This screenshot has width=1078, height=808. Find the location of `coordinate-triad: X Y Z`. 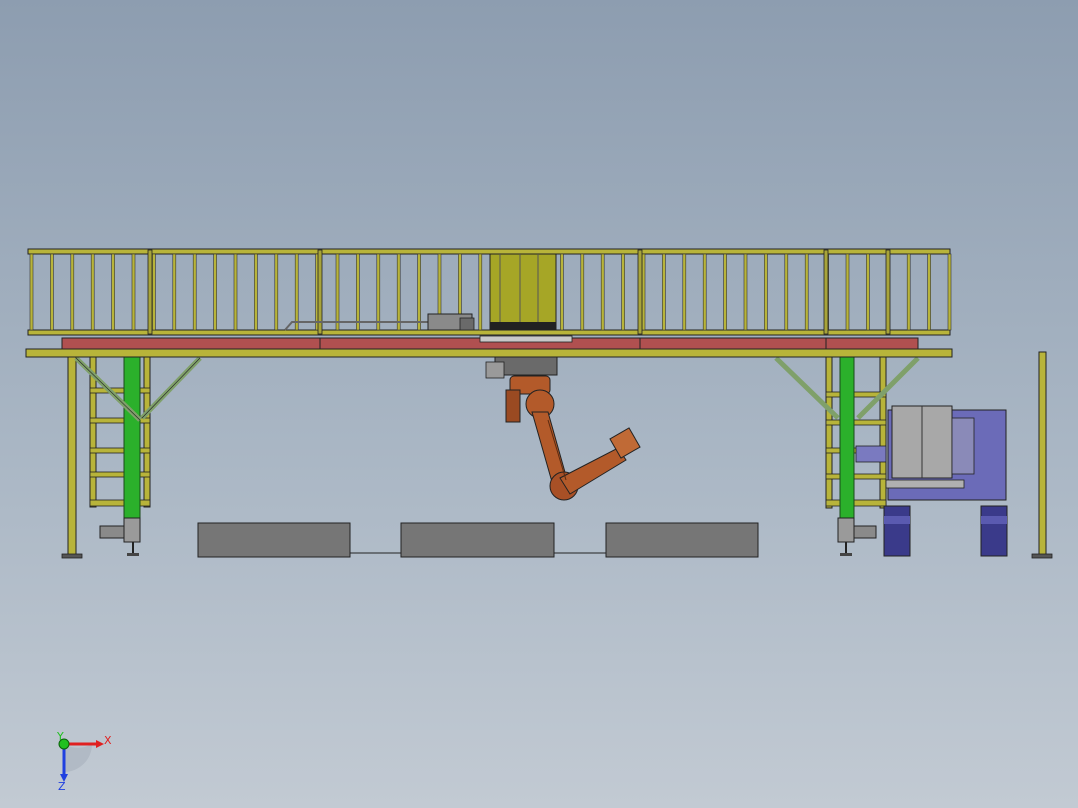

coordinate-triad: X Y Z is located at coordinates (84, 761).